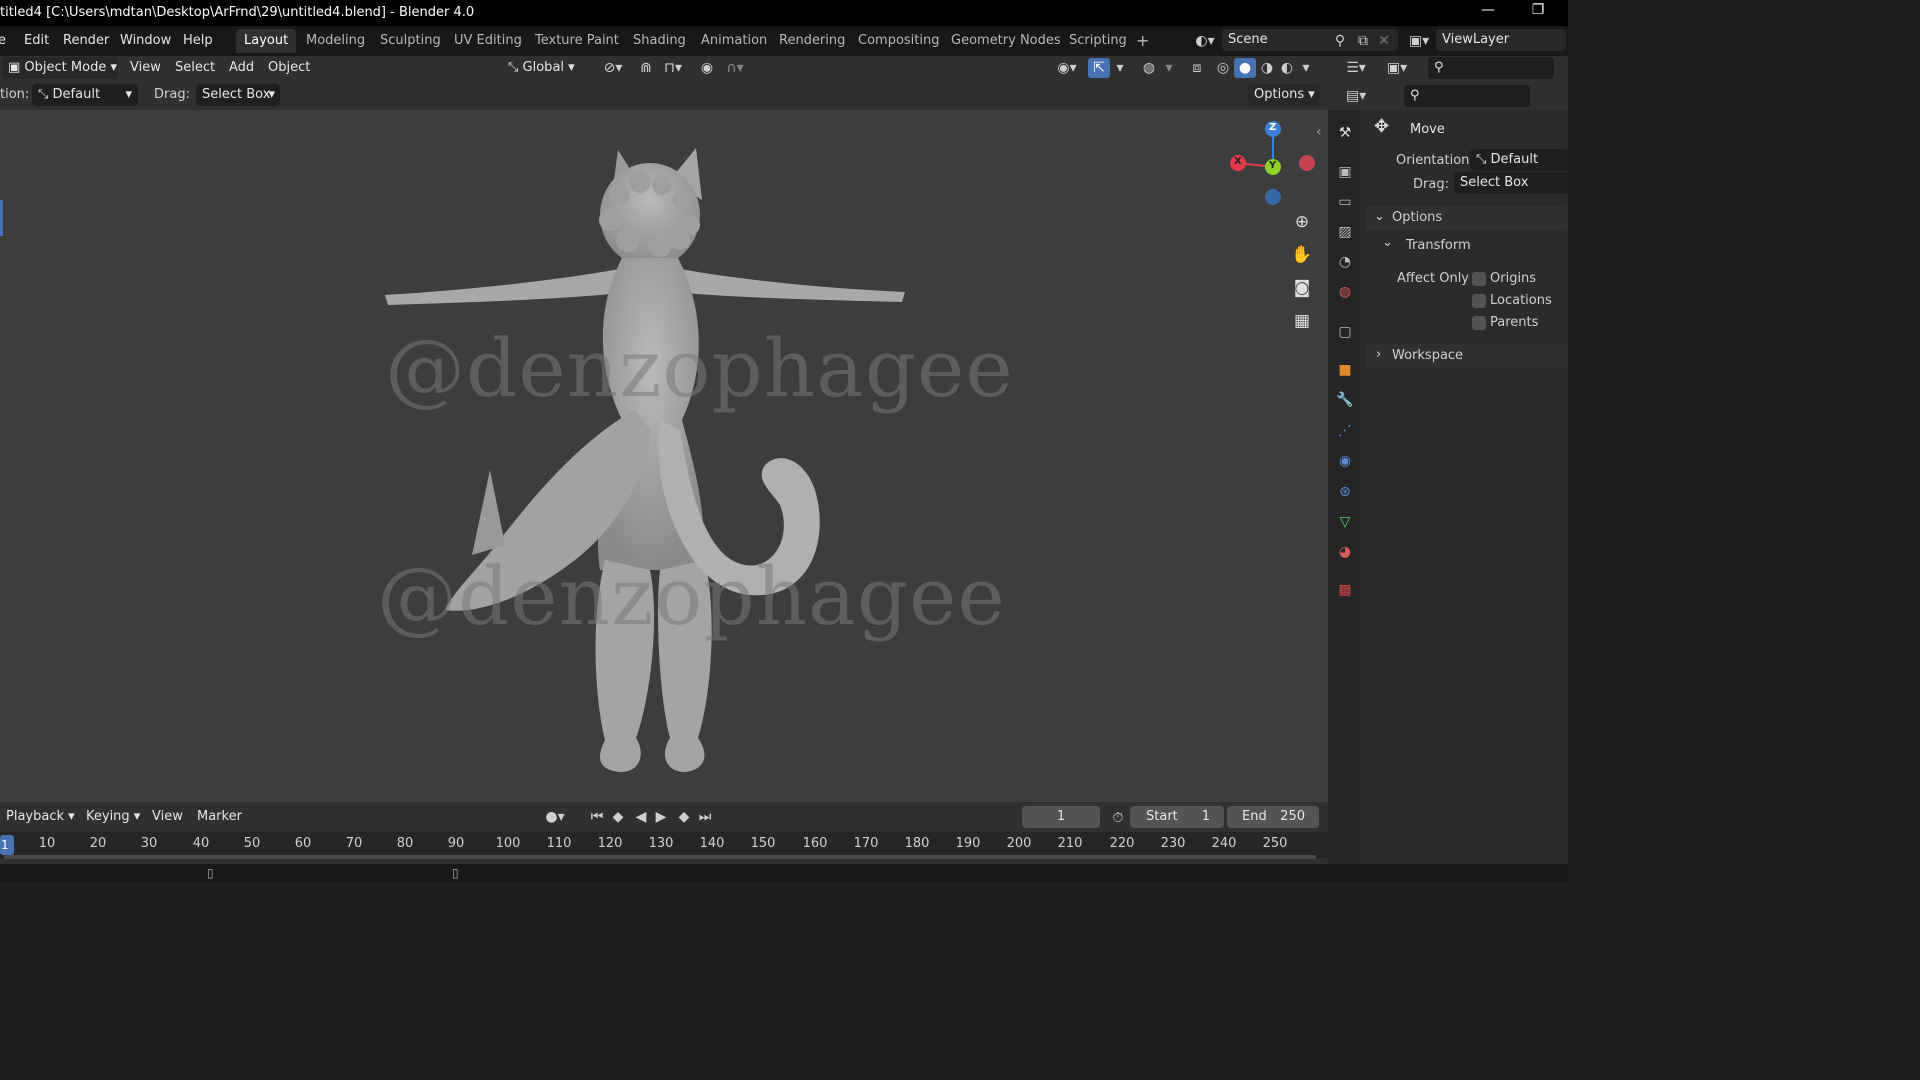 This screenshot has height=1080, width=1920. I want to click on snap-target-icon: ⊓▾, so click(673, 68).